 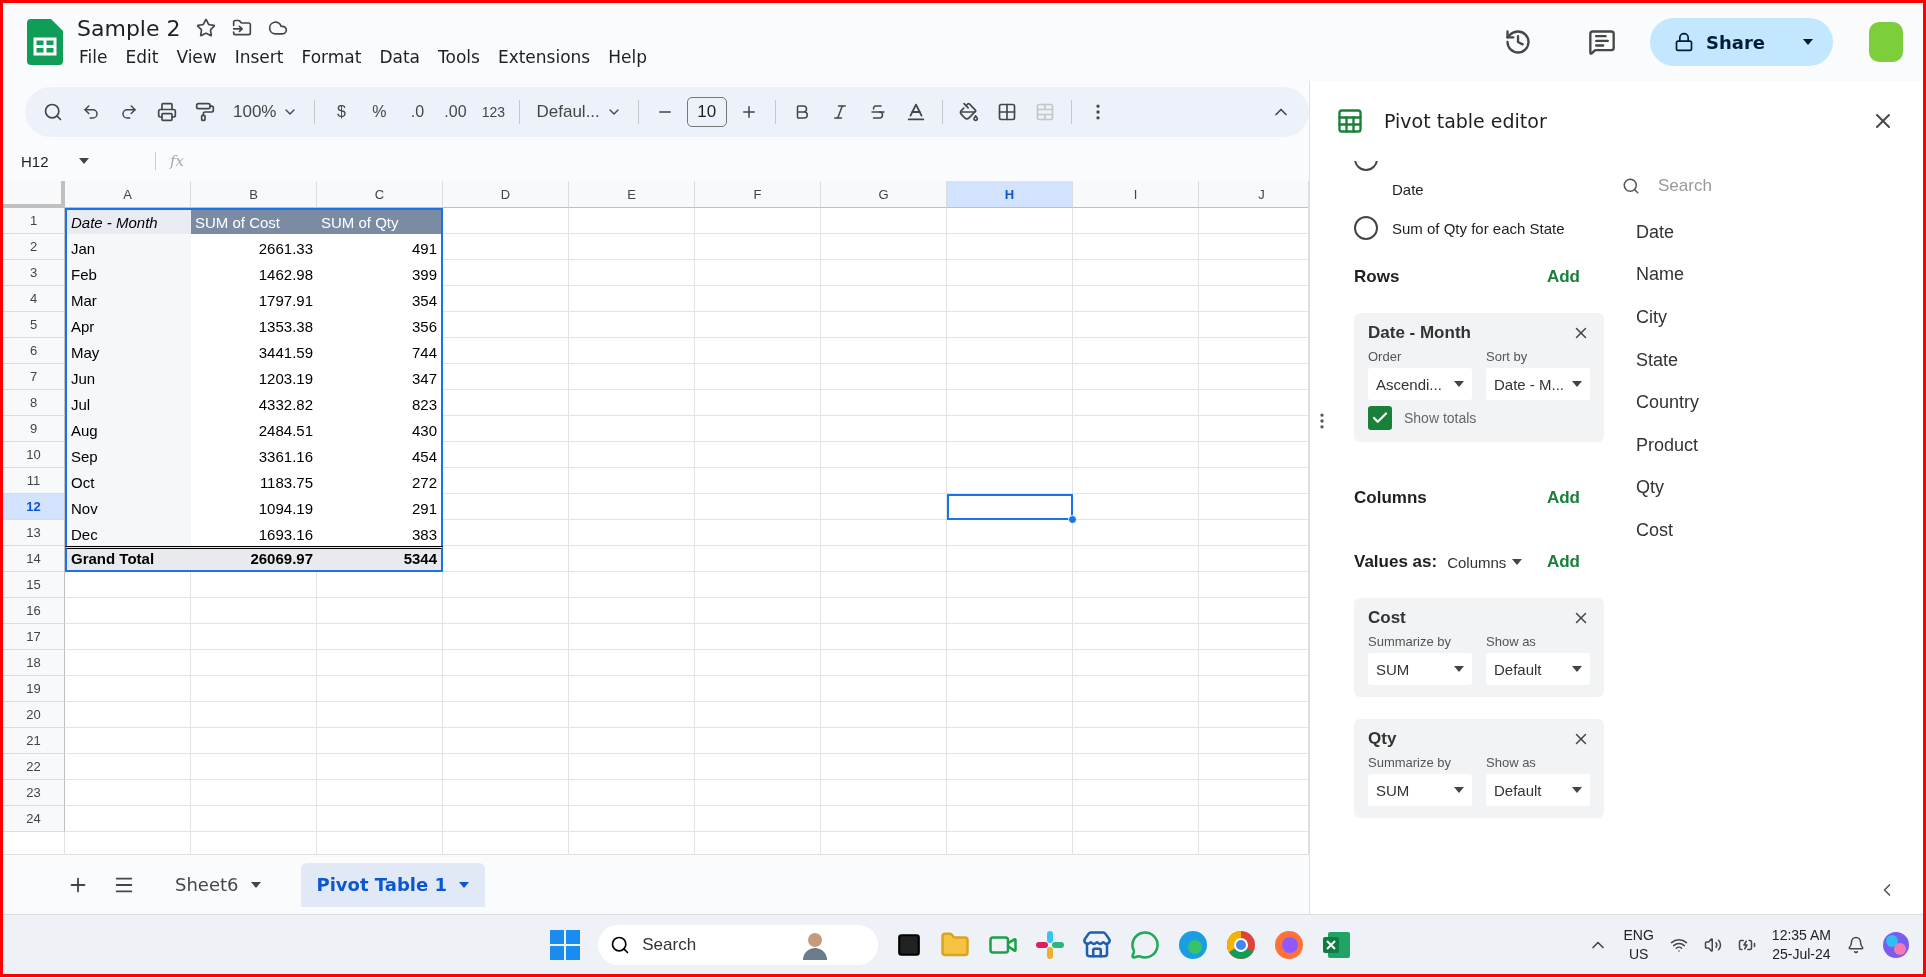 What do you see at coordinates (34, 793) in the screenshot?
I see `row-header: 23` at bounding box center [34, 793].